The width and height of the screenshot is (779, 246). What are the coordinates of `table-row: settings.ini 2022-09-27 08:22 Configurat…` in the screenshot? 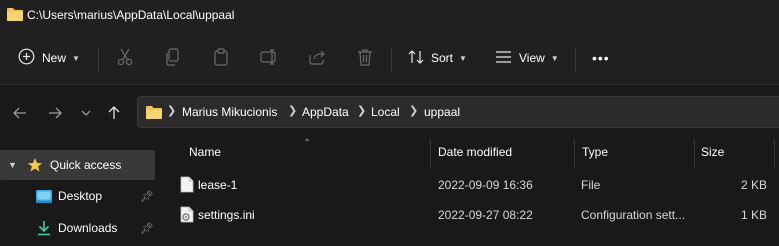 It's located at (474, 215).